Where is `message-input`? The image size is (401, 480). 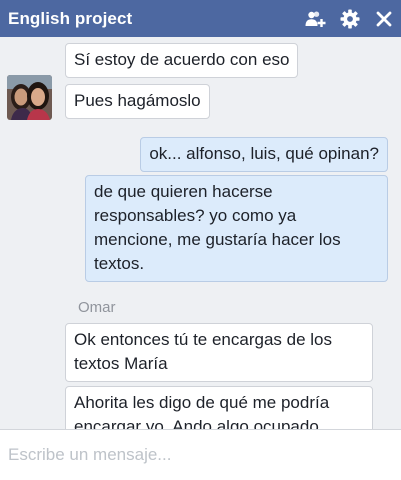 message-input is located at coordinates (200, 455).